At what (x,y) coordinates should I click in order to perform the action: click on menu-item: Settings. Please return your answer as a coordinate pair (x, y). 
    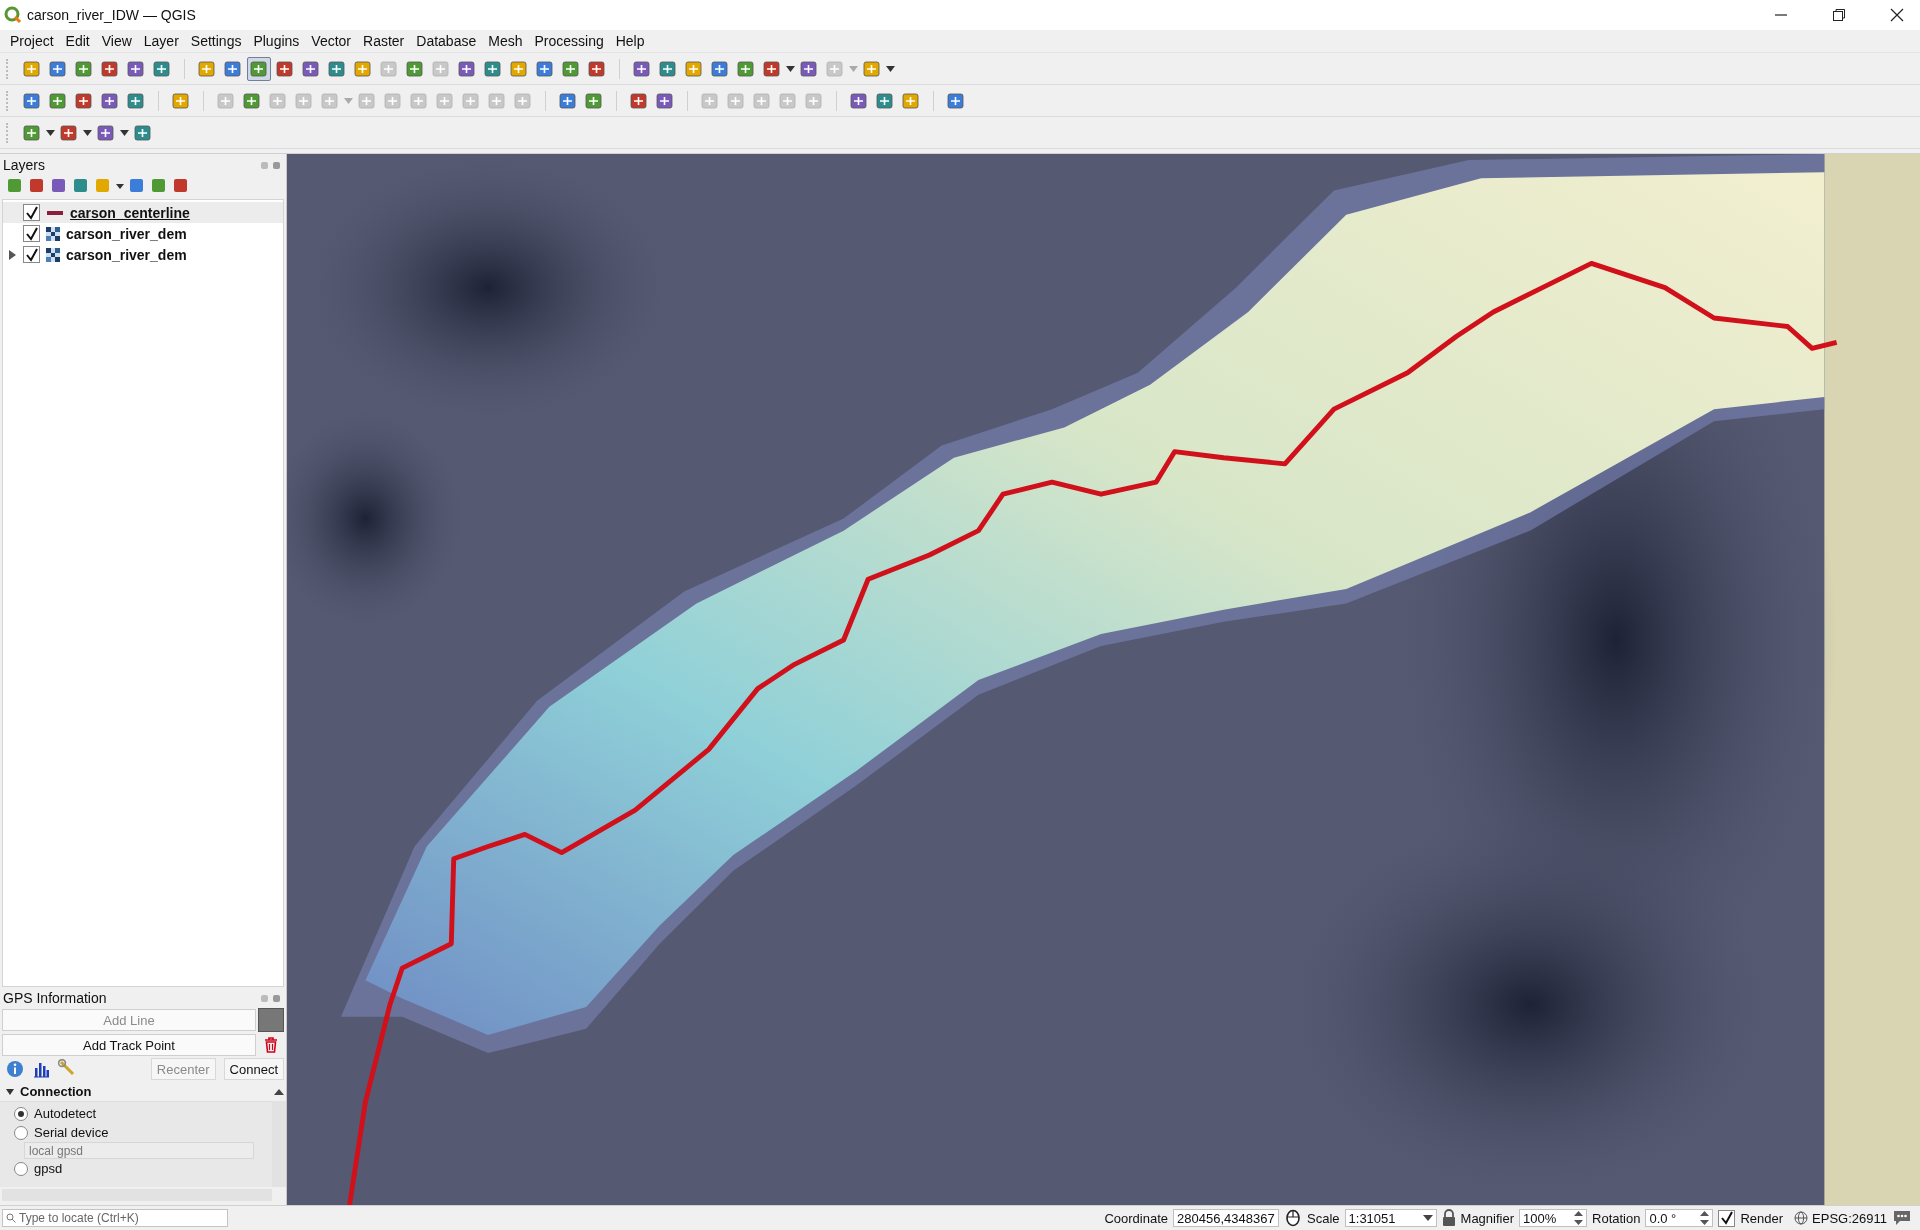
    Looking at the image, I should click on (216, 41).